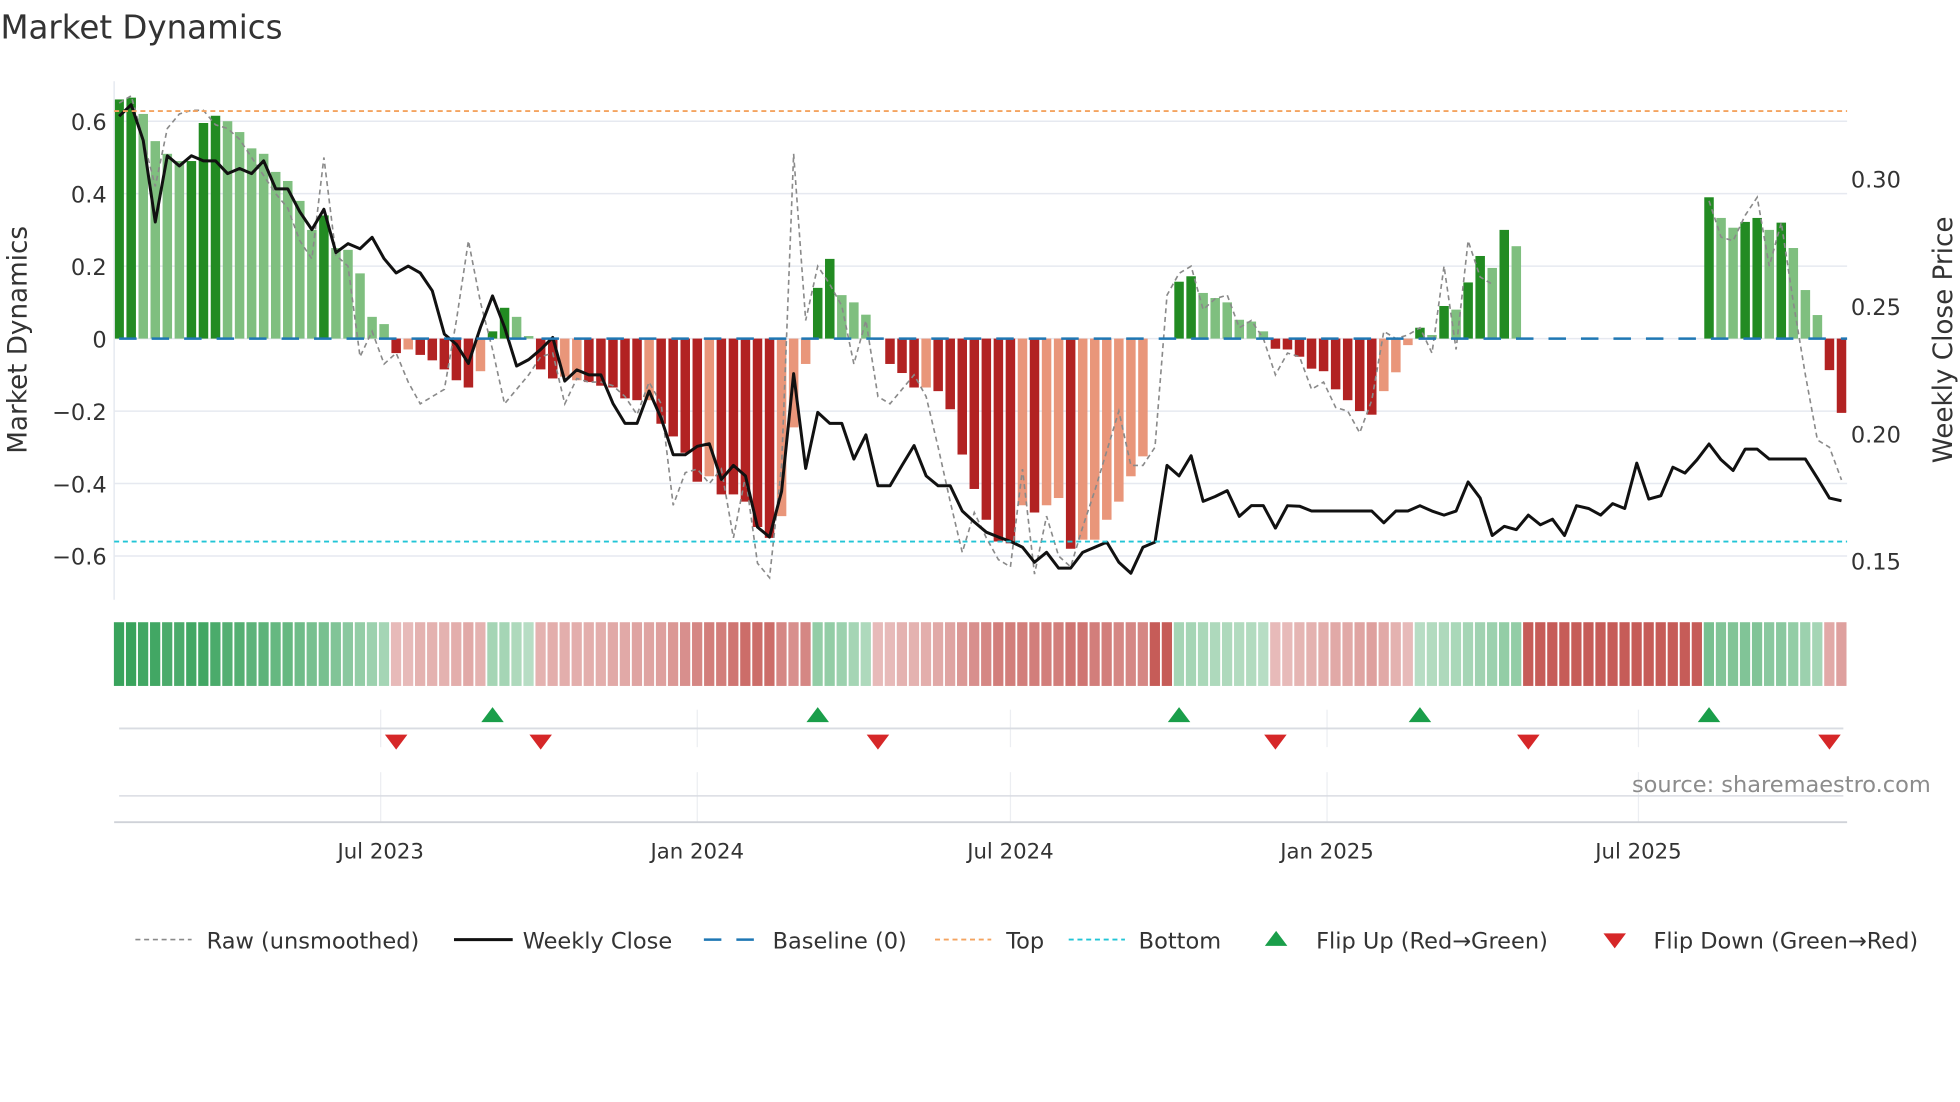 This screenshot has height=1102, width=1960. I want to click on y-tick-label: −0.2, so click(79, 413).